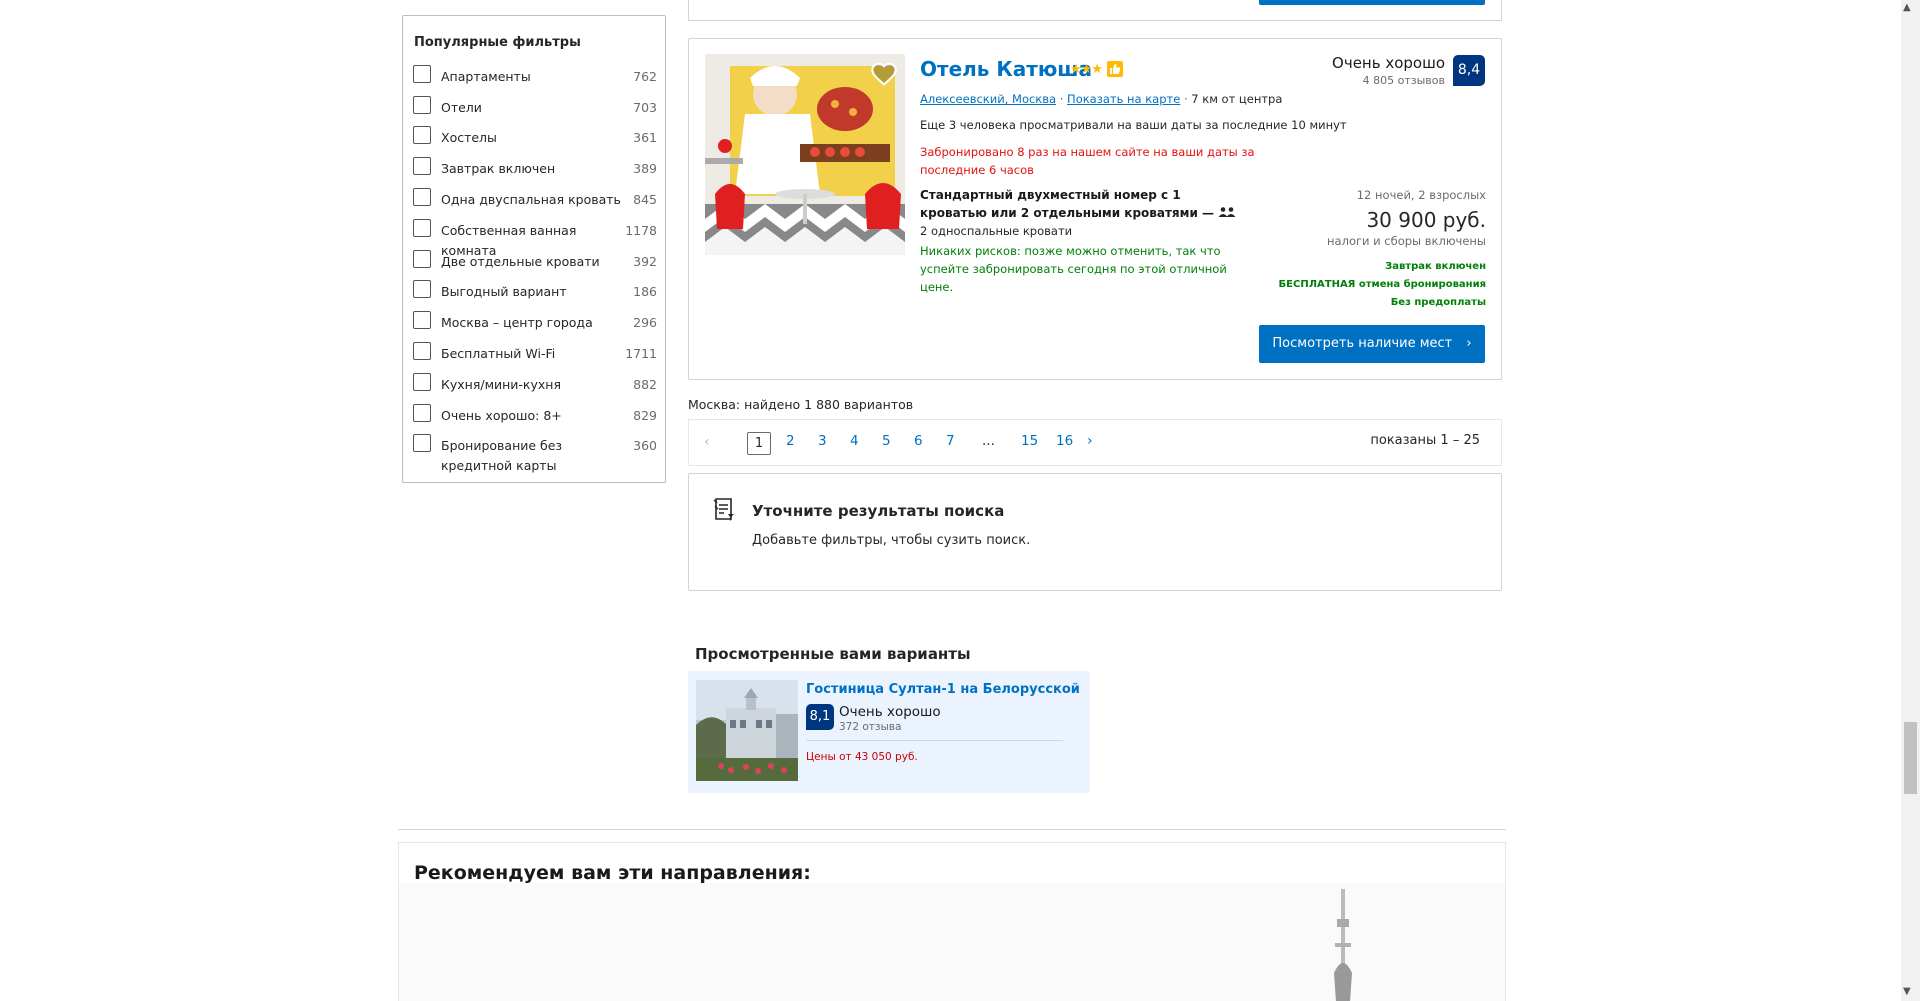 The width and height of the screenshot is (1920, 1001). Describe the element at coordinates (822, 441) in the screenshot. I see `page-link: 3` at that location.